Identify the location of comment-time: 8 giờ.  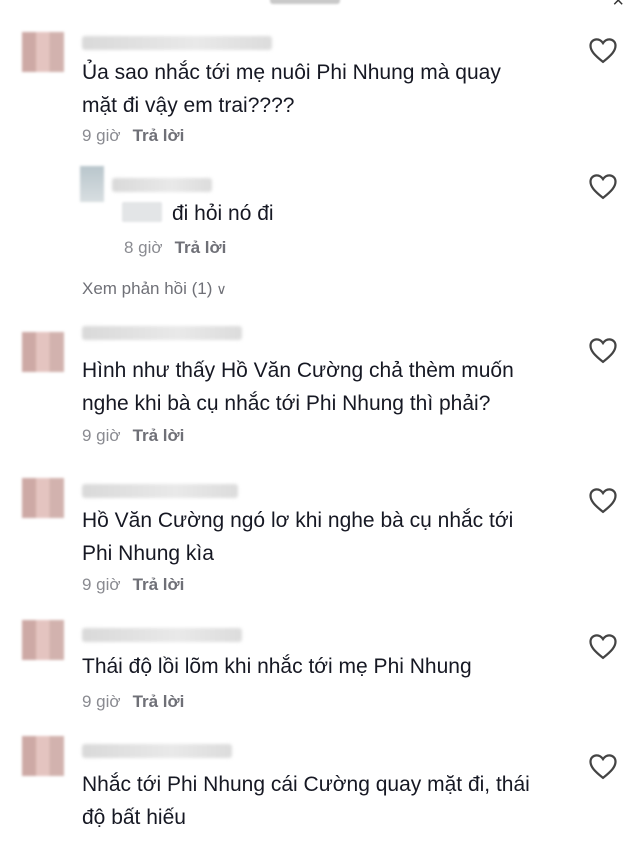
(143, 247).